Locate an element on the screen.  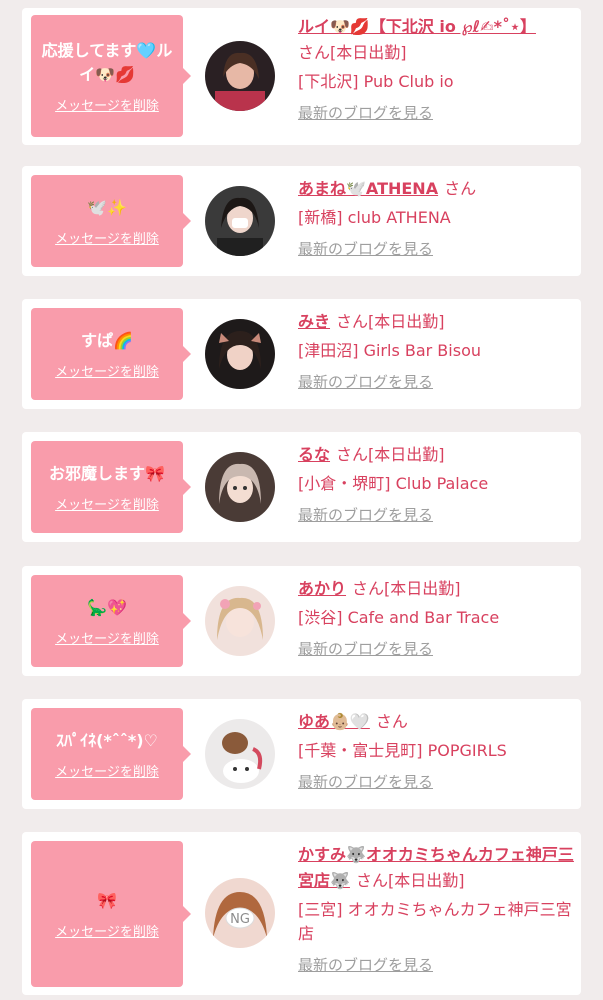
cast-info: ゆあ👶🏼🤍 さん [千葉・富士見町] POPGIRLS 最新のブログを見る is located at coordinates (437, 750).